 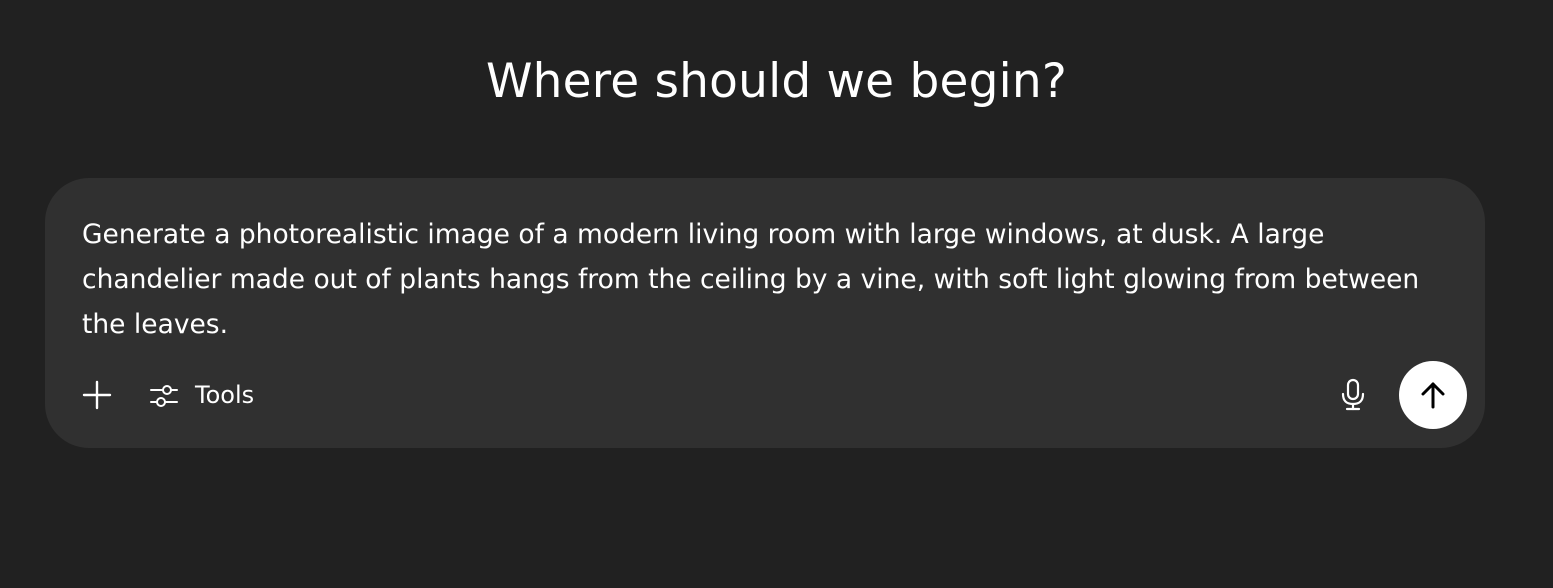 I want to click on plus-icon, so click(x=97, y=395).